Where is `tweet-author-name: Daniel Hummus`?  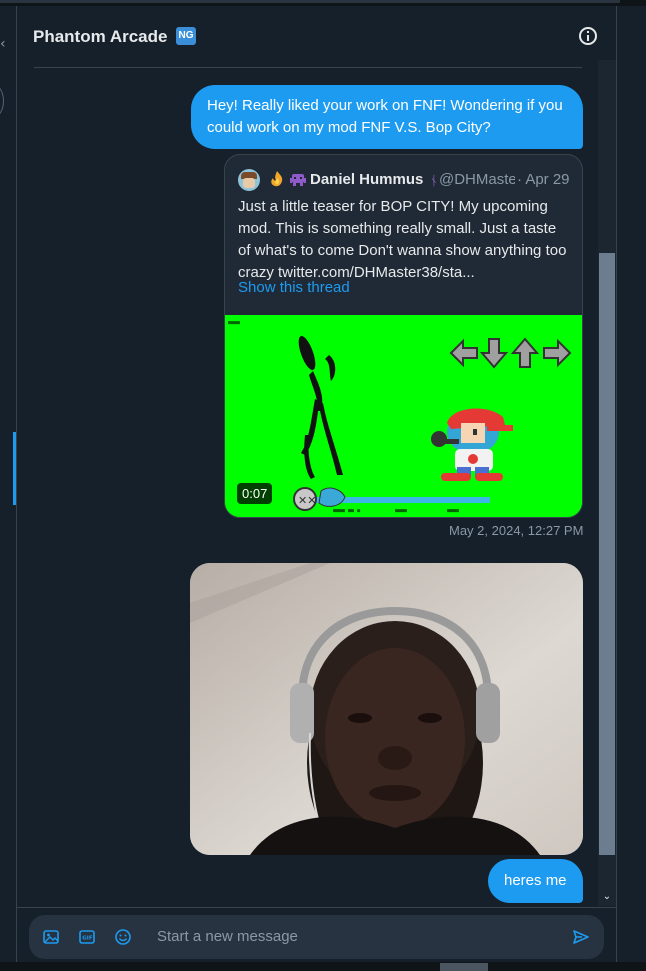 tweet-author-name: Daniel Hummus is located at coordinates (366, 179).